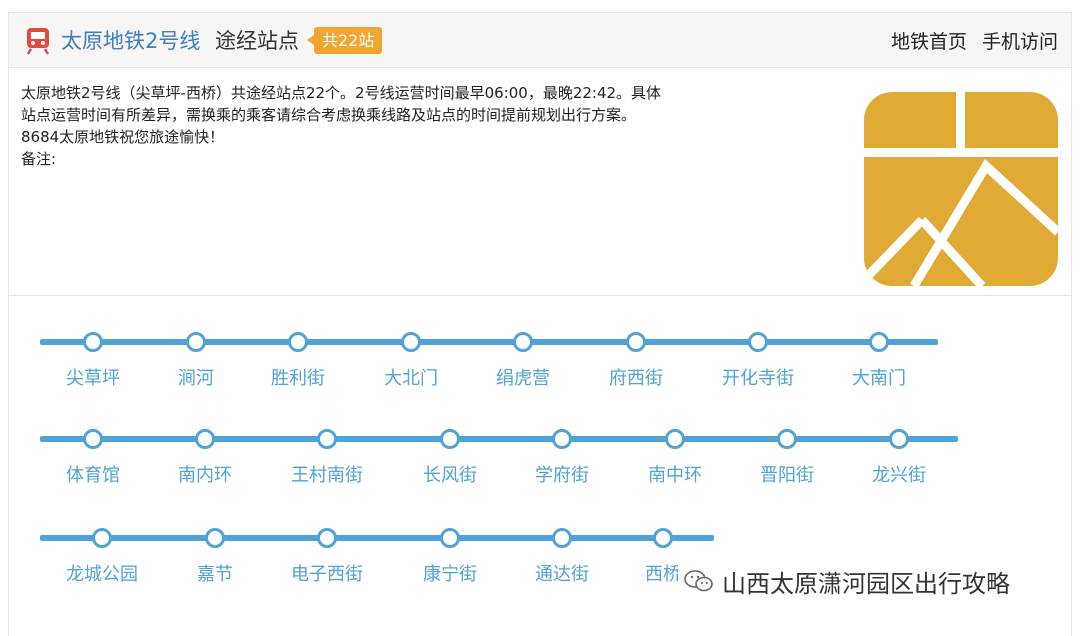 Image resolution: width=1080 pixels, height=636 pixels. Describe the element at coordinates (929, 40) in the screenshot. I see `metro-home-link: 地铁首页` at that location.